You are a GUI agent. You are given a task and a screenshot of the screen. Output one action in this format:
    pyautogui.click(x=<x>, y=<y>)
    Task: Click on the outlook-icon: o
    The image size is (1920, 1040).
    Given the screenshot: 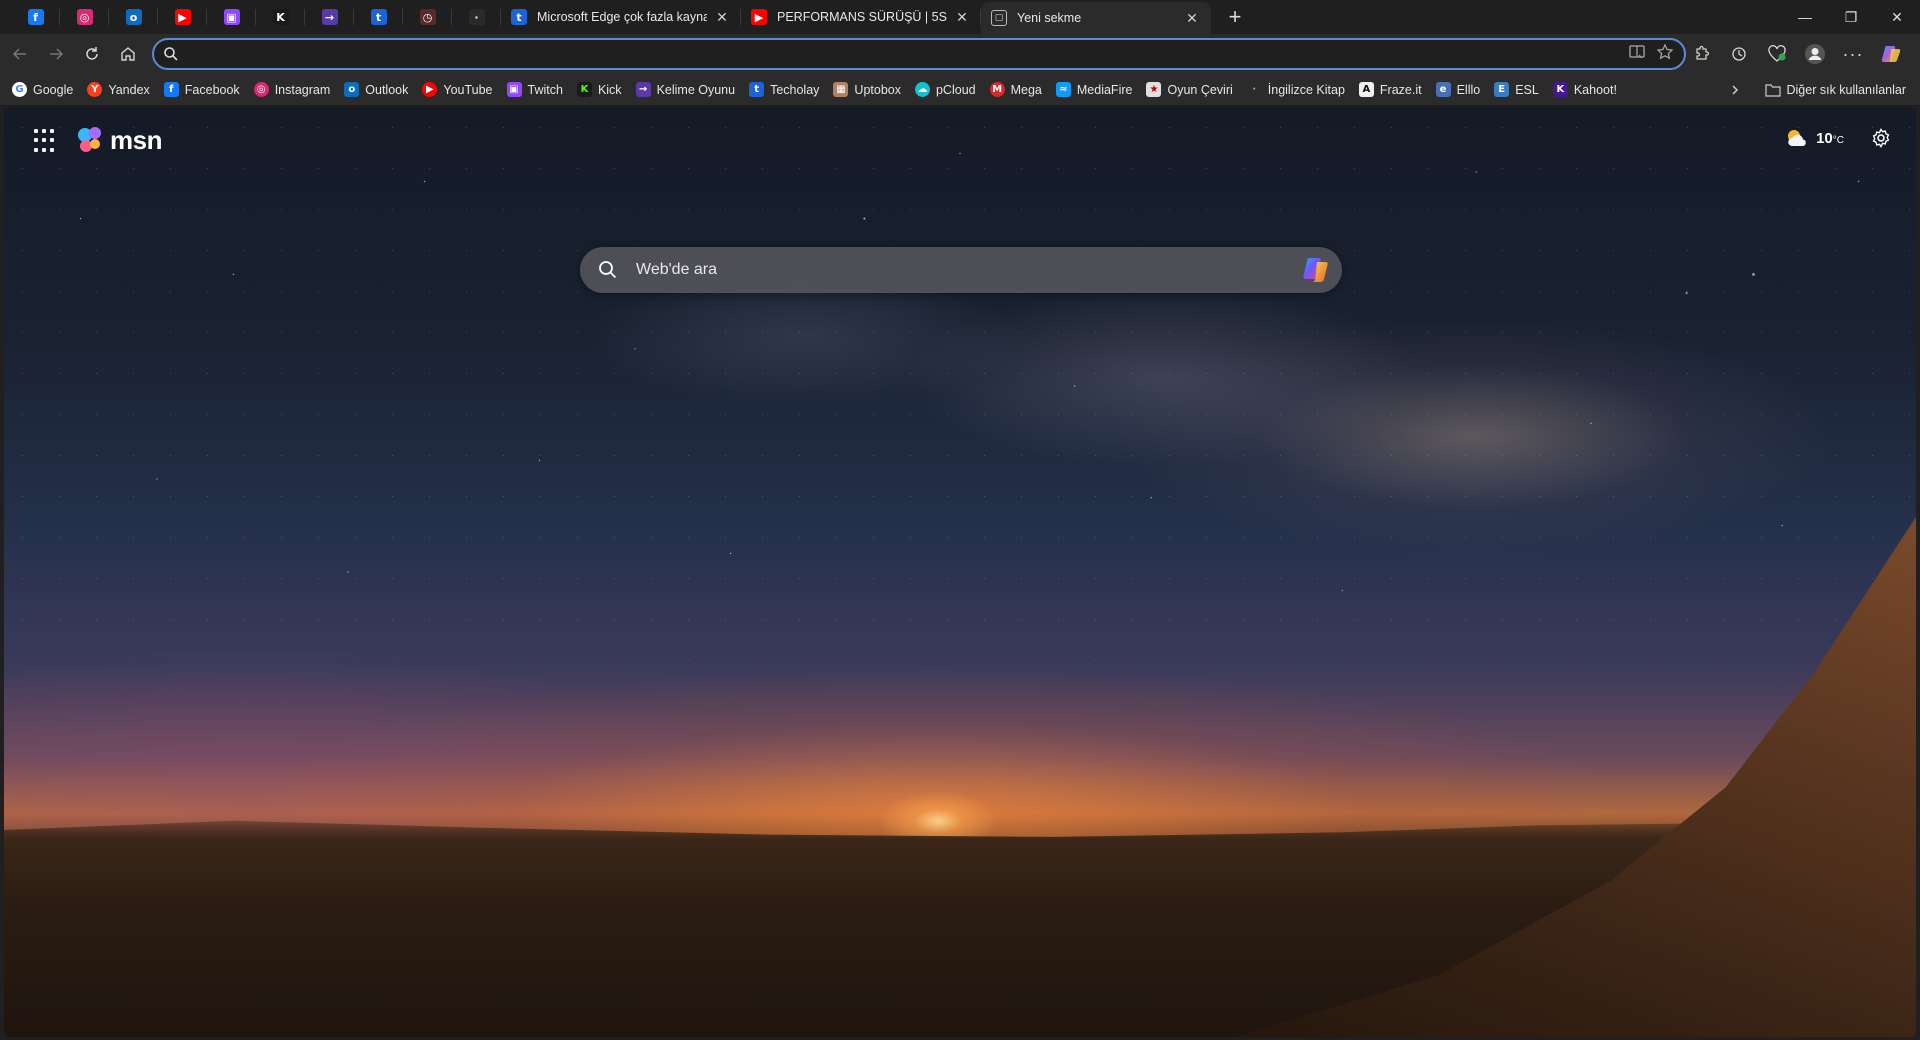 What is the action you would take?
    pyautogui.click(x=133, y=17)
    